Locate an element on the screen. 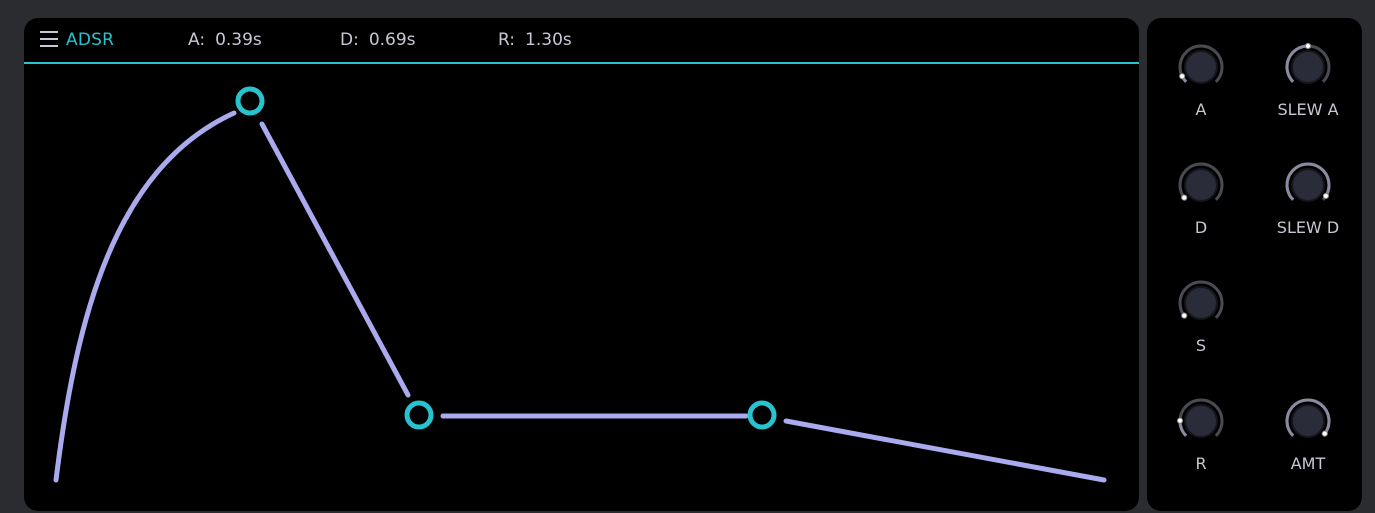  slew-a-knob is located at coordinates (1308, 67).